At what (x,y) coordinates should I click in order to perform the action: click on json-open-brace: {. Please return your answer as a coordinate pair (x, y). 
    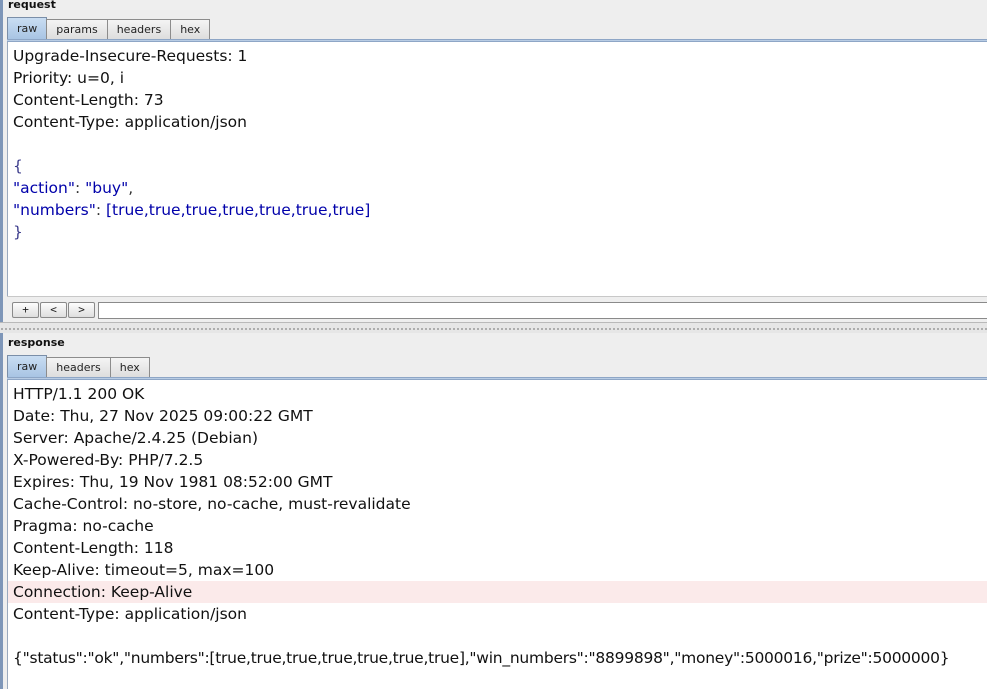
    Looking at the image, I should click on (18, 166).